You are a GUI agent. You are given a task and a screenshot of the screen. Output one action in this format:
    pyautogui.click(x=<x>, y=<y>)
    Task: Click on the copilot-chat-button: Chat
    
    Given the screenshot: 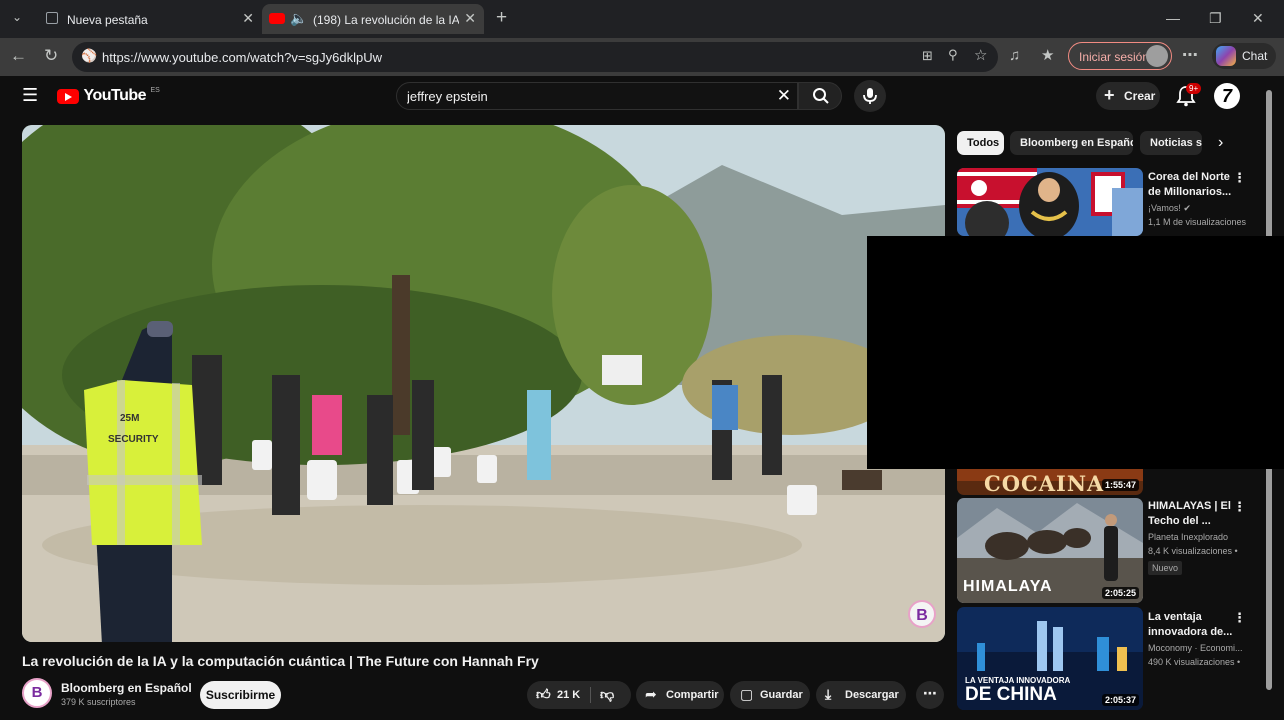 What is the action you would take?
    pyautogui.click(x=1244, y=56)
    